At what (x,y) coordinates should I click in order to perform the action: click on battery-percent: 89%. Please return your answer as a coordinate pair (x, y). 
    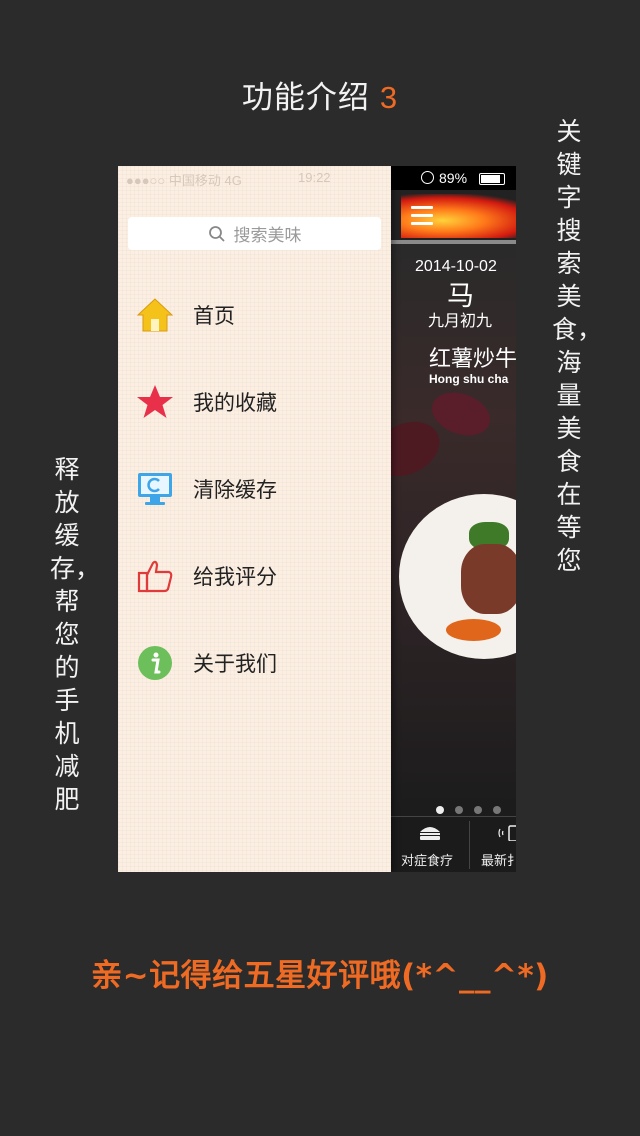
    Looking at the image, I should click on (453, 178).